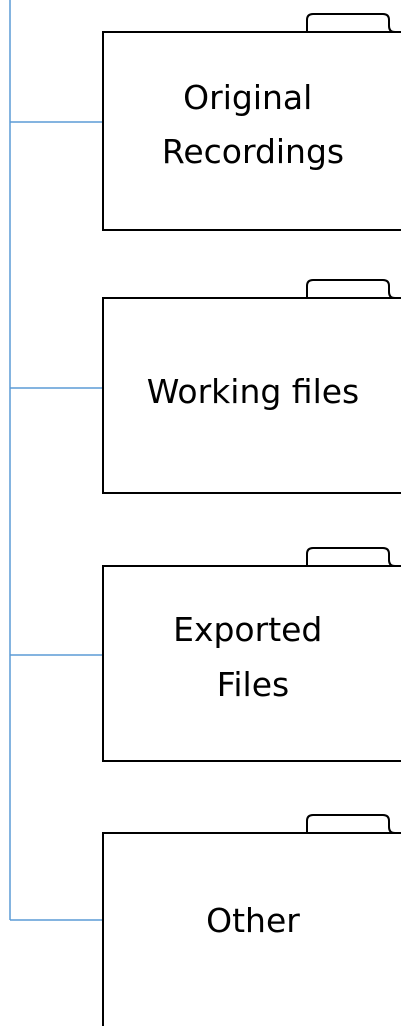  What do you see at coordinates (253, 151) in the screenshot?
I see `folder-label-line: Recordings` at bounding box center [253, 151].